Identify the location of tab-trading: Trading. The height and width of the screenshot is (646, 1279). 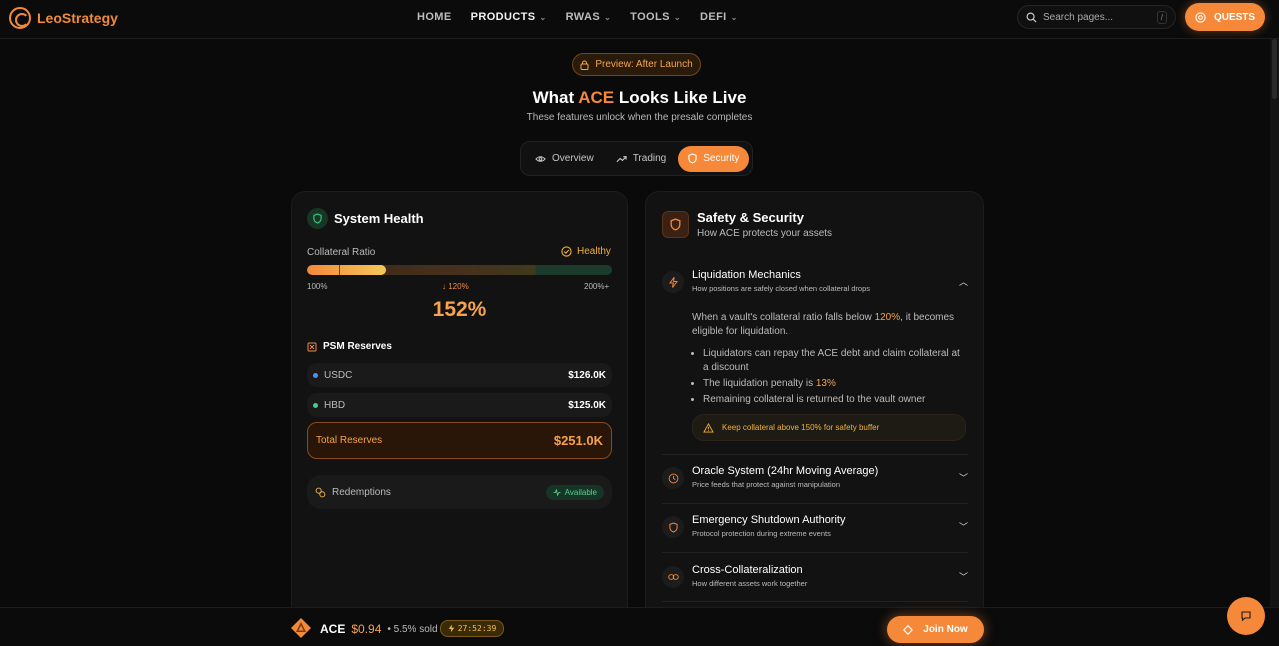
(641, 159).